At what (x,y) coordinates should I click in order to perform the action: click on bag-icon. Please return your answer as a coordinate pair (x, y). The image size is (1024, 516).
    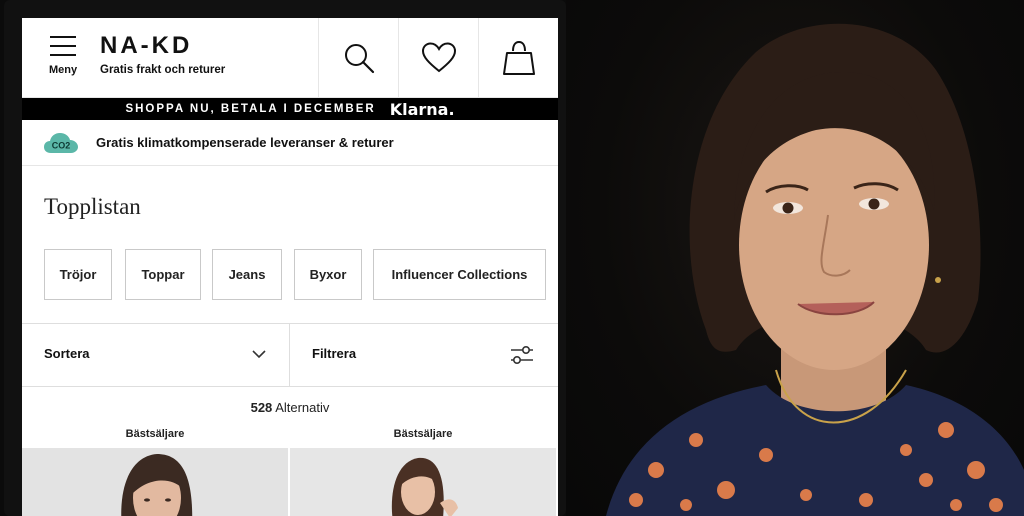
    Looking at the image, I should click on (518, 57).